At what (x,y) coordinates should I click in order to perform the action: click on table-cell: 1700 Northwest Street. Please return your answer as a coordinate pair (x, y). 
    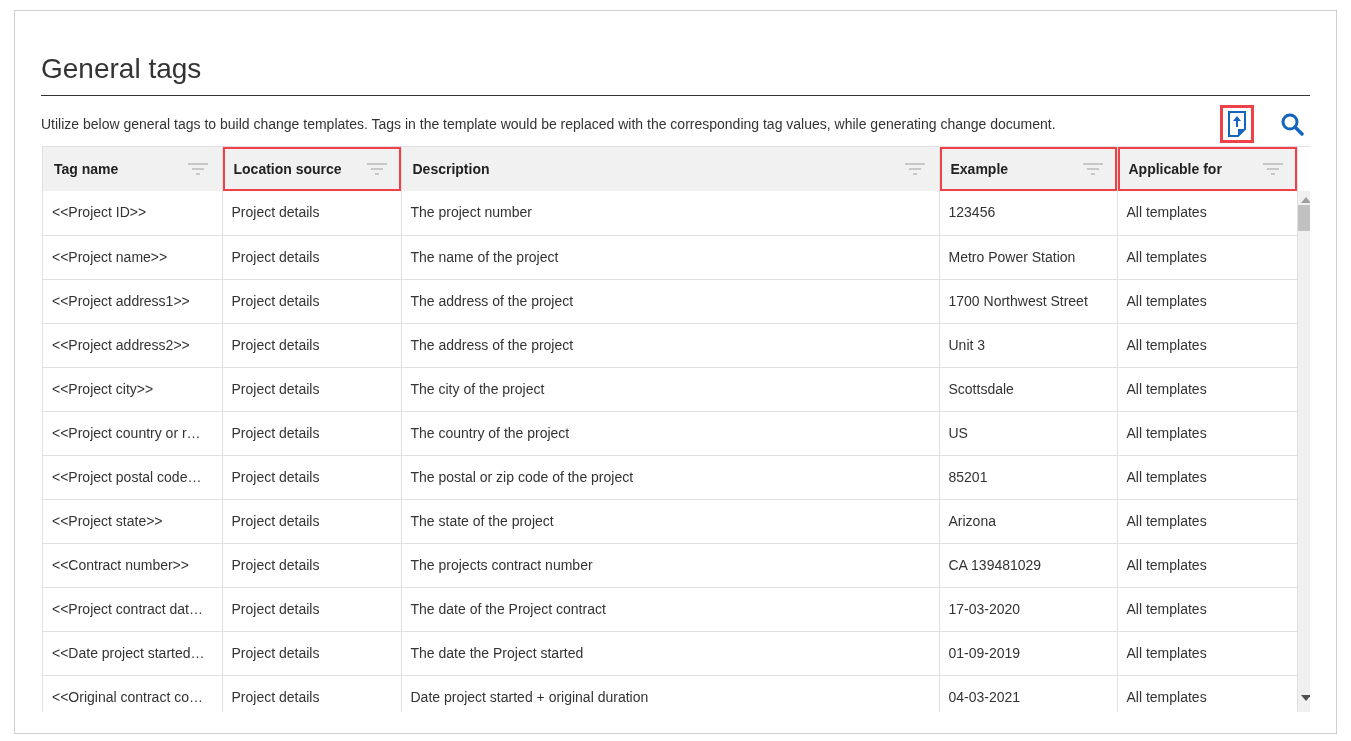
    Looking at the image, I should click on (1018, 300).